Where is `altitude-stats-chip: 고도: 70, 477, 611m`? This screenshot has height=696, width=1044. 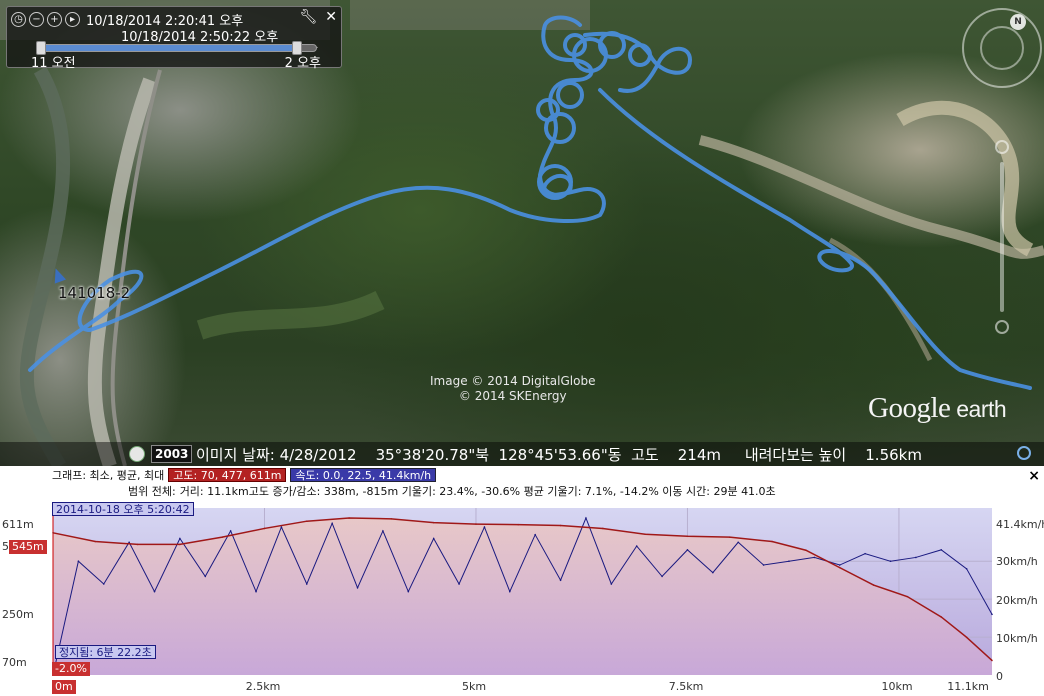
altitude-stats-chip: 고도: 70, 477, 611m is located at coordinates (227, 475).